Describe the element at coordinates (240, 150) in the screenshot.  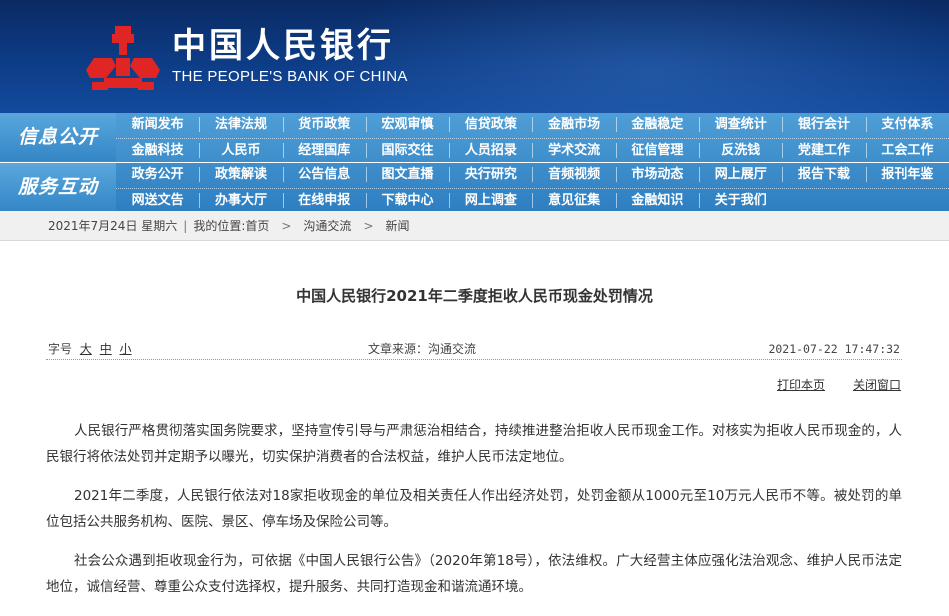
I see `nav-item: 人民币` at that location.